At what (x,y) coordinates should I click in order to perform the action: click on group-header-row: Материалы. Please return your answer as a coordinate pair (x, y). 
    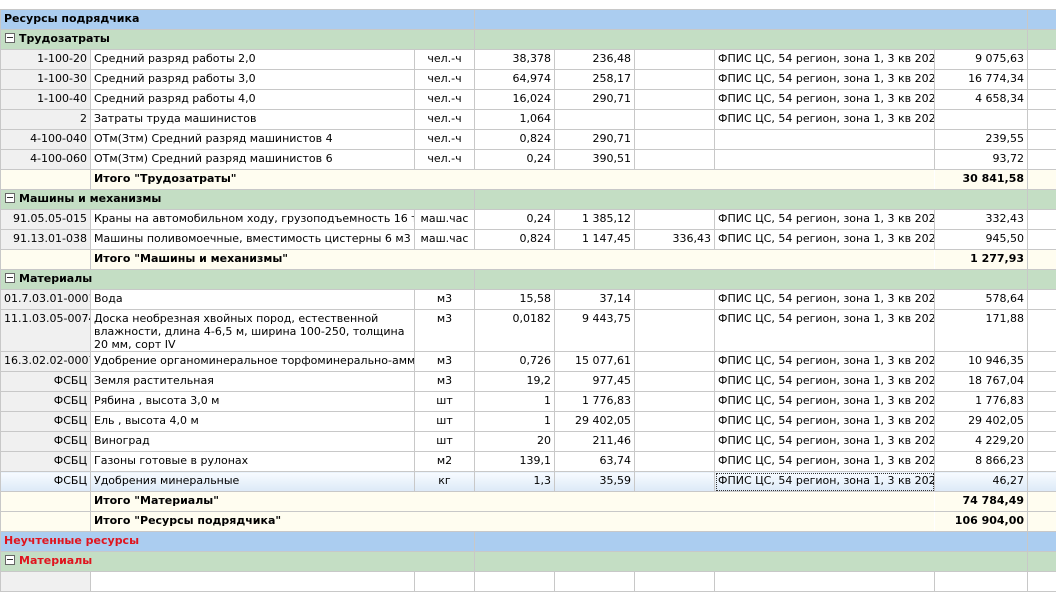
    Looking at the image, I should click on (528, 280).